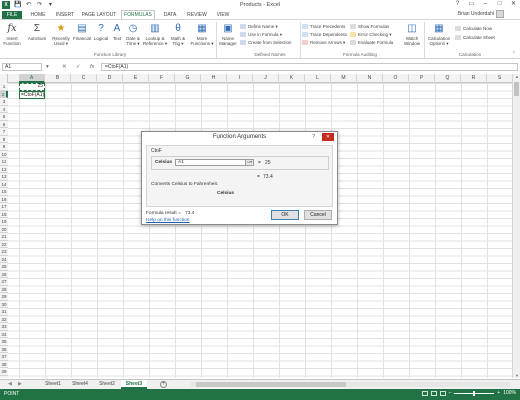 This screenshot has width=520, height=400. Describe the element at coordinates (516, 89) in the screenshot. I see `scroll-thumb` at that location.